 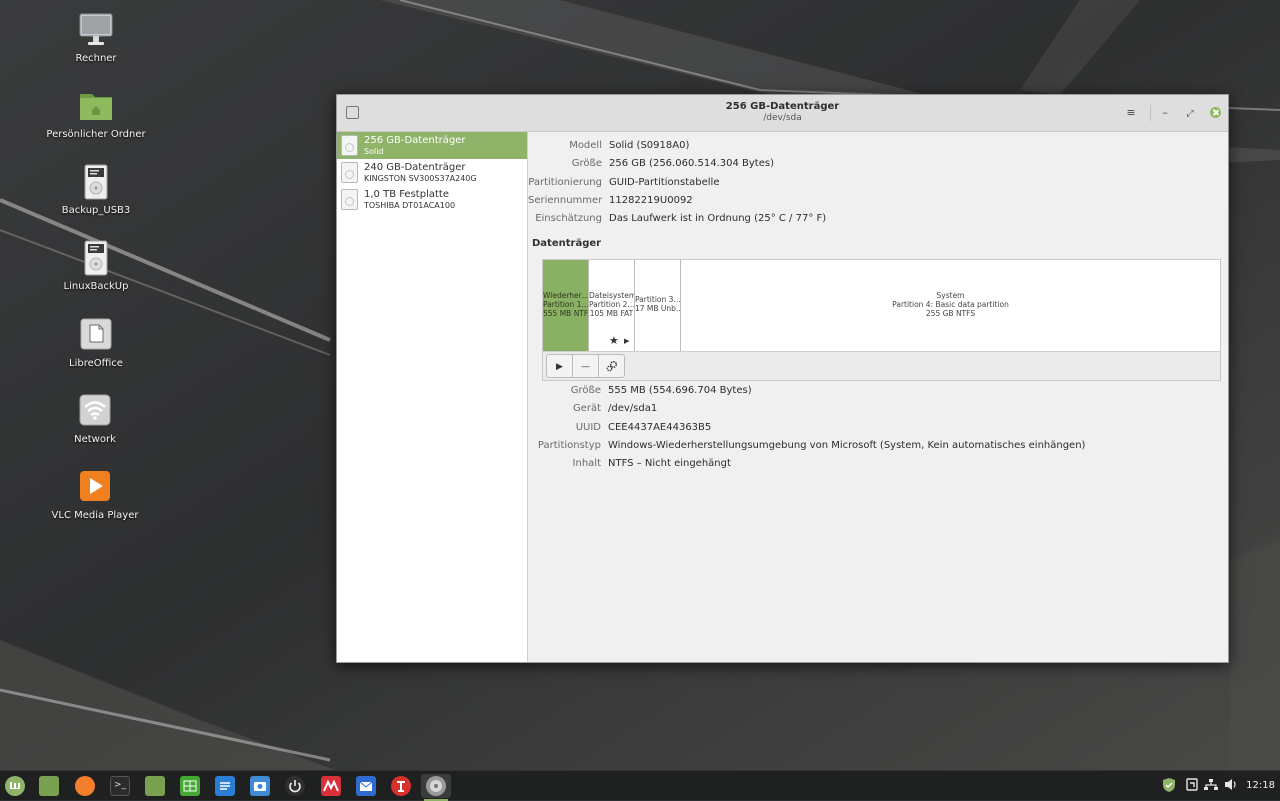 I want to click on play-icon, so click(x=95, y=487).